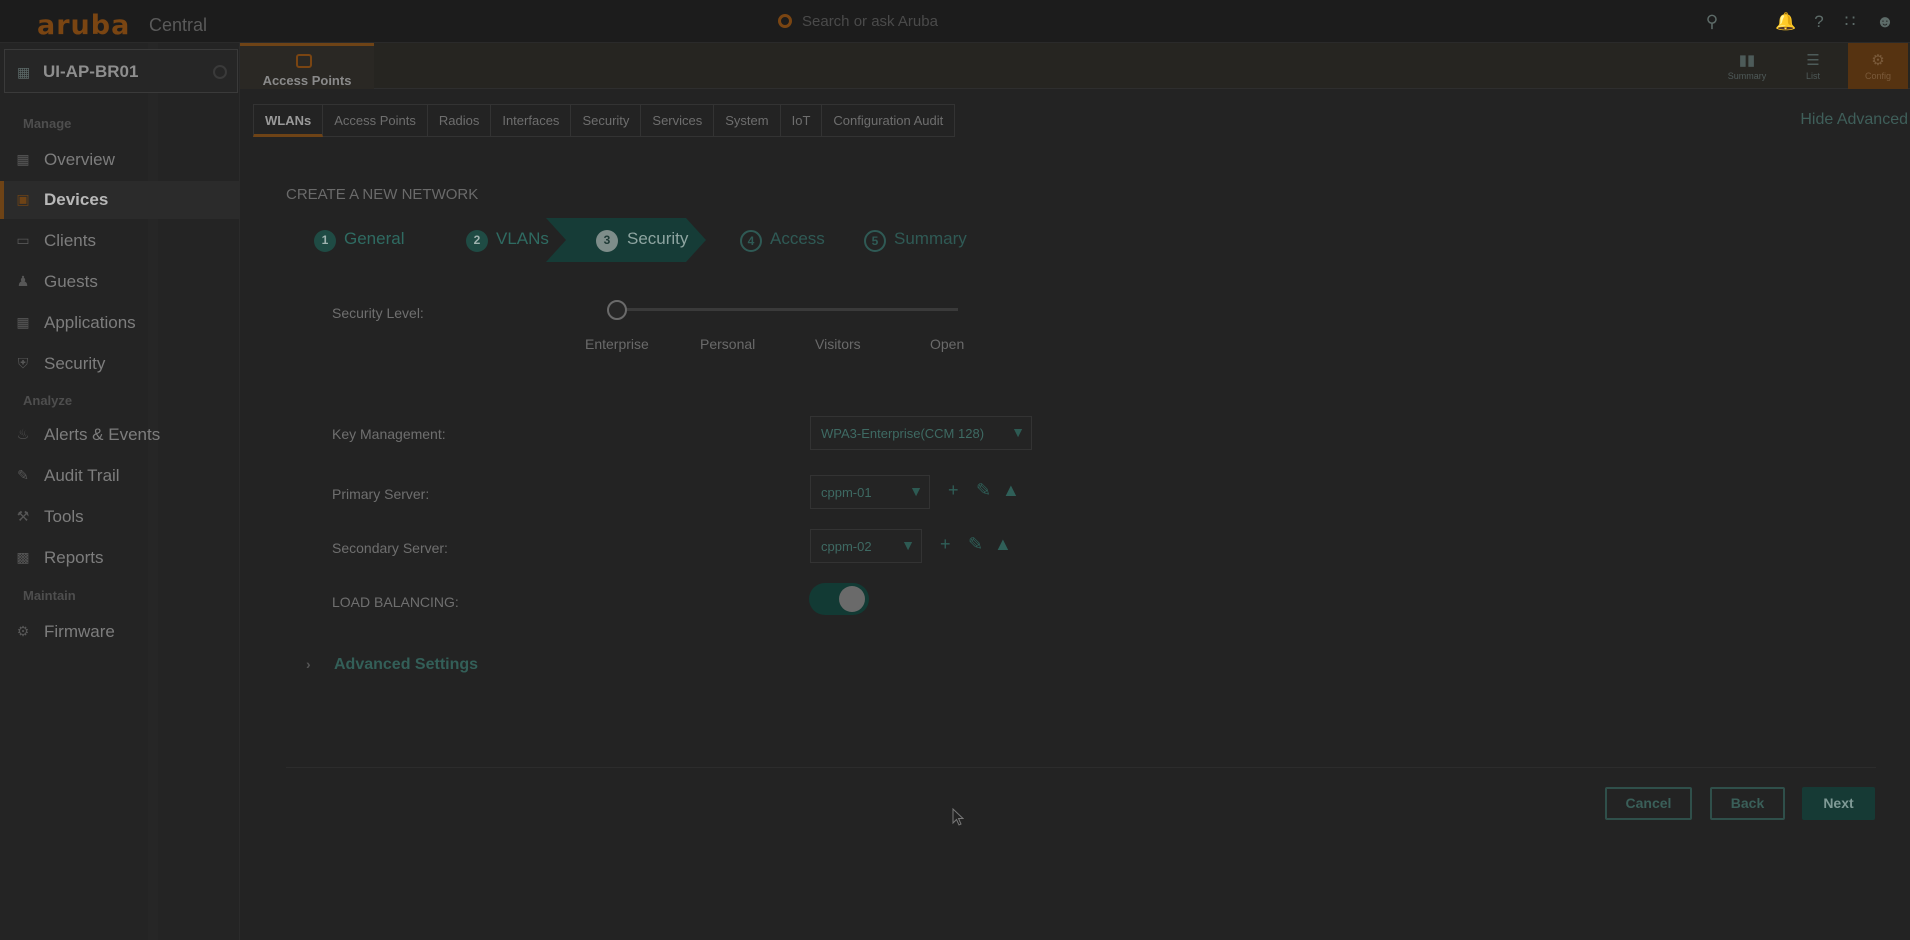  What do you see at coordinates (288, 120) in the screenshot?
I see `tab-wlans: WLANs` at bounding box center [288, 120].